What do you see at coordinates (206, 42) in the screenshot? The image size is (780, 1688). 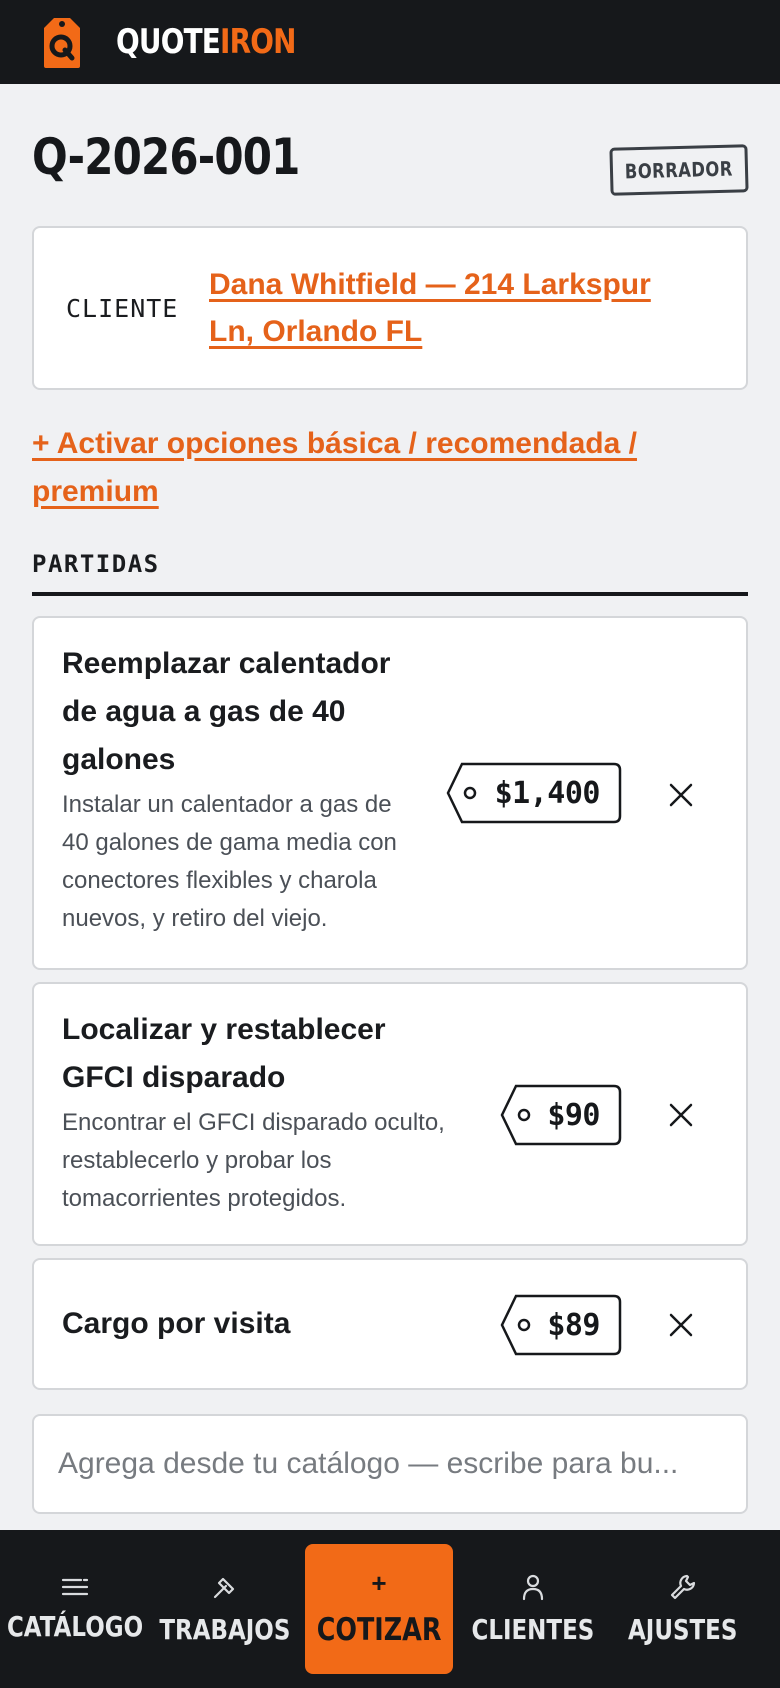 I see `brand-wordmark: QUOTEIRON` at bounding box center [206, 42].